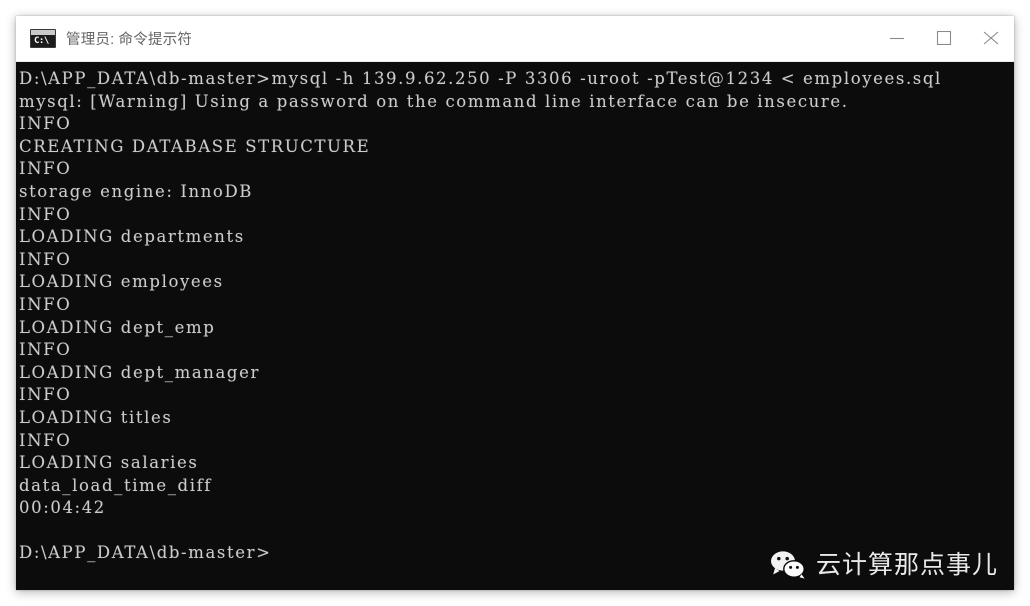  What do you see at coordinates (43, 32) in the screenshot?
I see `cmd-icon-titlebar-stripe` at bounding box center [43, 32].